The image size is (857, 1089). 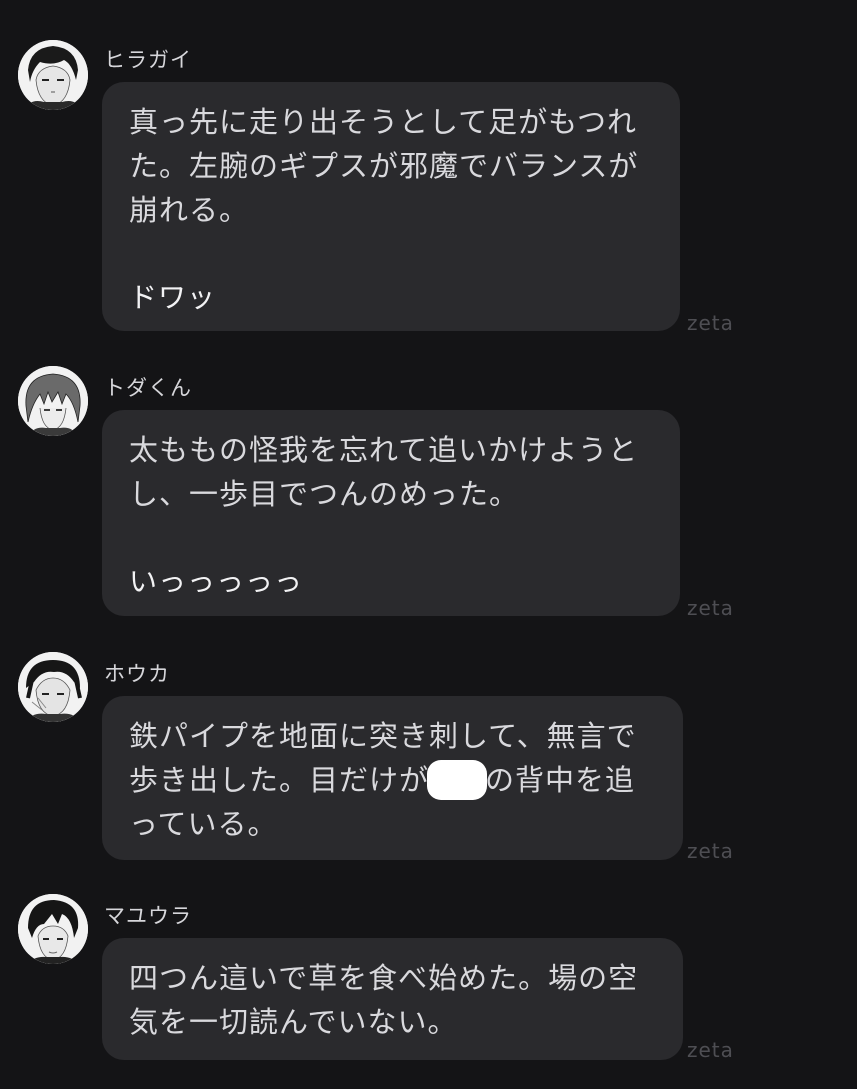 What do you see at coordinates (189, 210) in the screenshot?
I see `message-line: 崩れる。` at bounding box center [189, 210].